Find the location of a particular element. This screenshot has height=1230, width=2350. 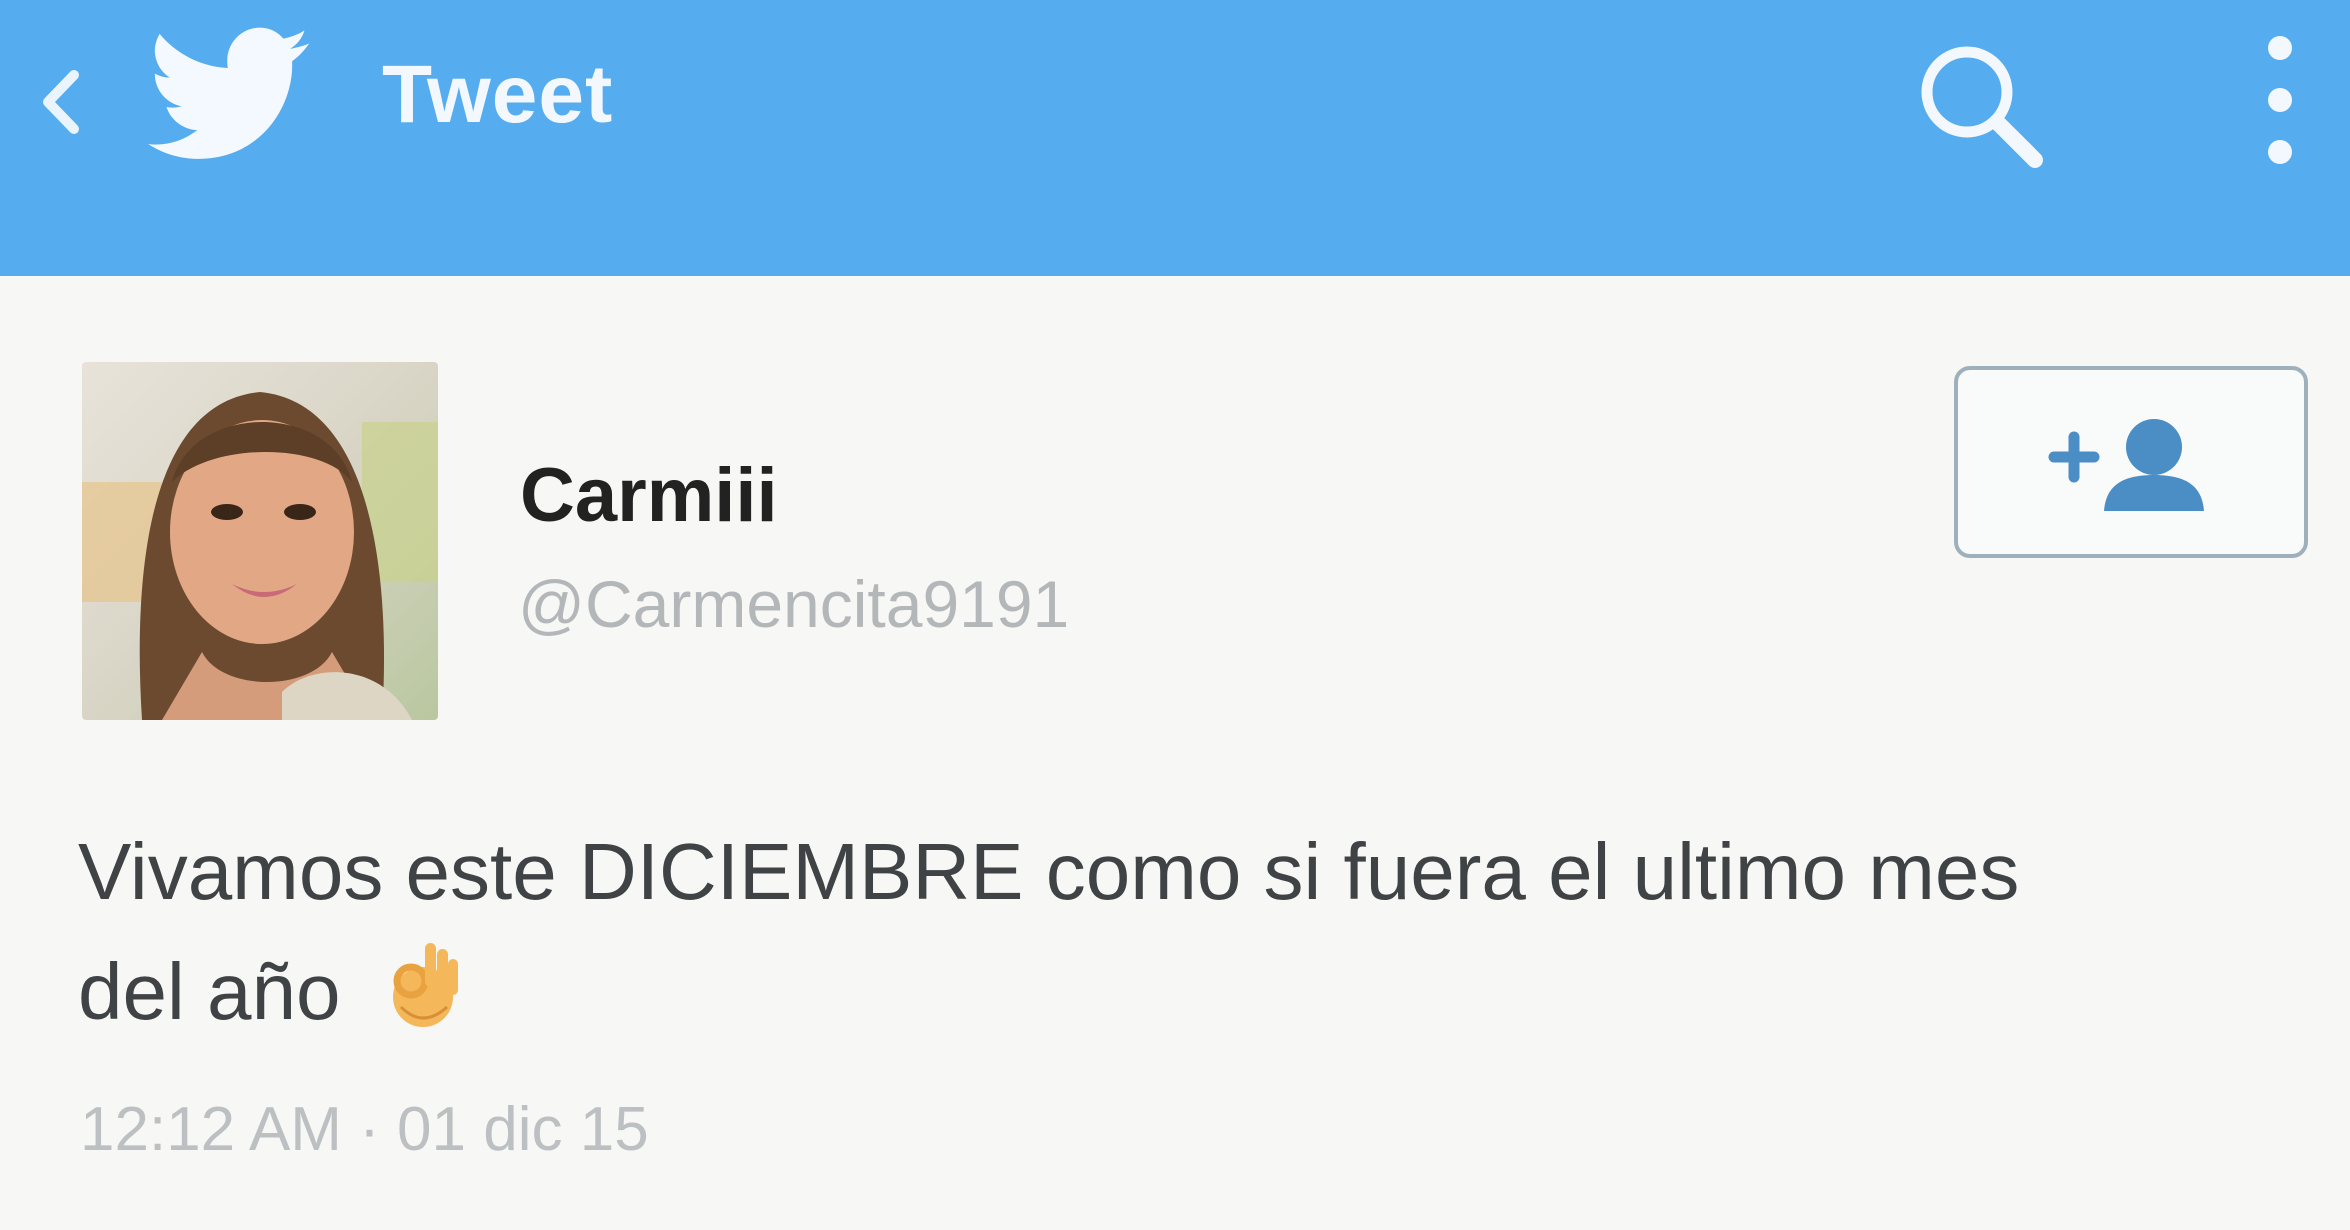

ok-hand-emoji is located at coordinates (423, 1001).